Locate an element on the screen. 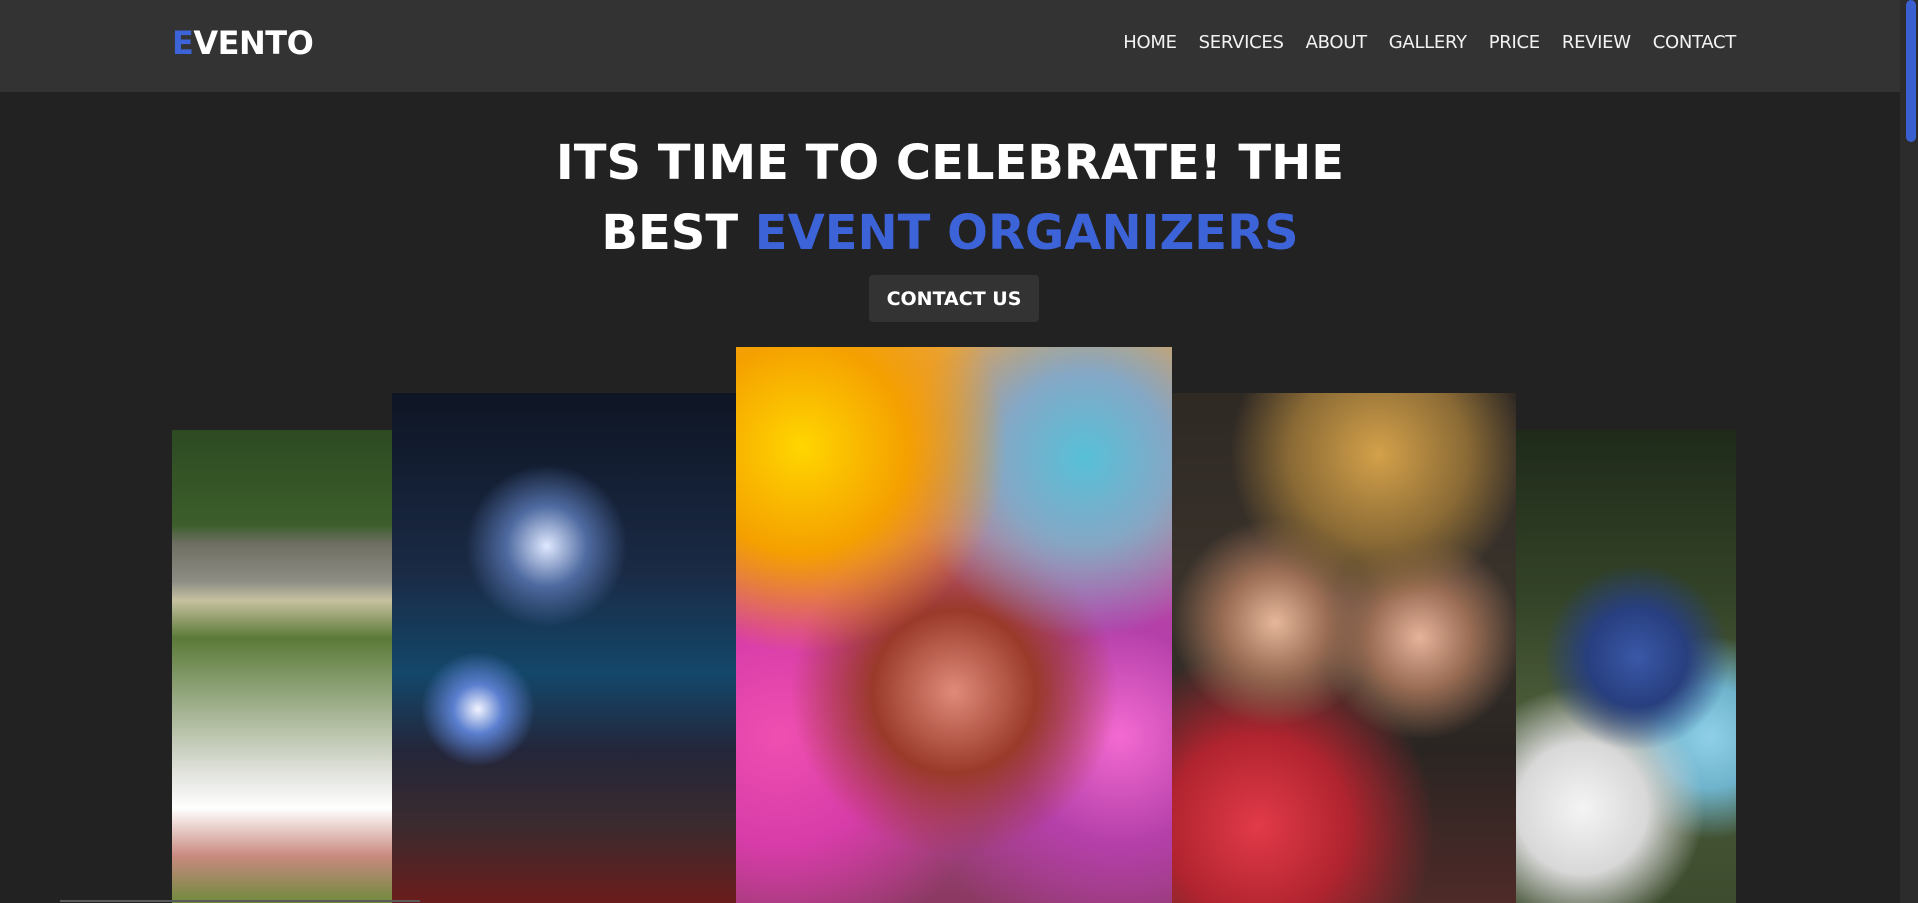 This screenshot has width=1918, height=903. hero-title-plain: BEST is located at coordinates (678, 233).